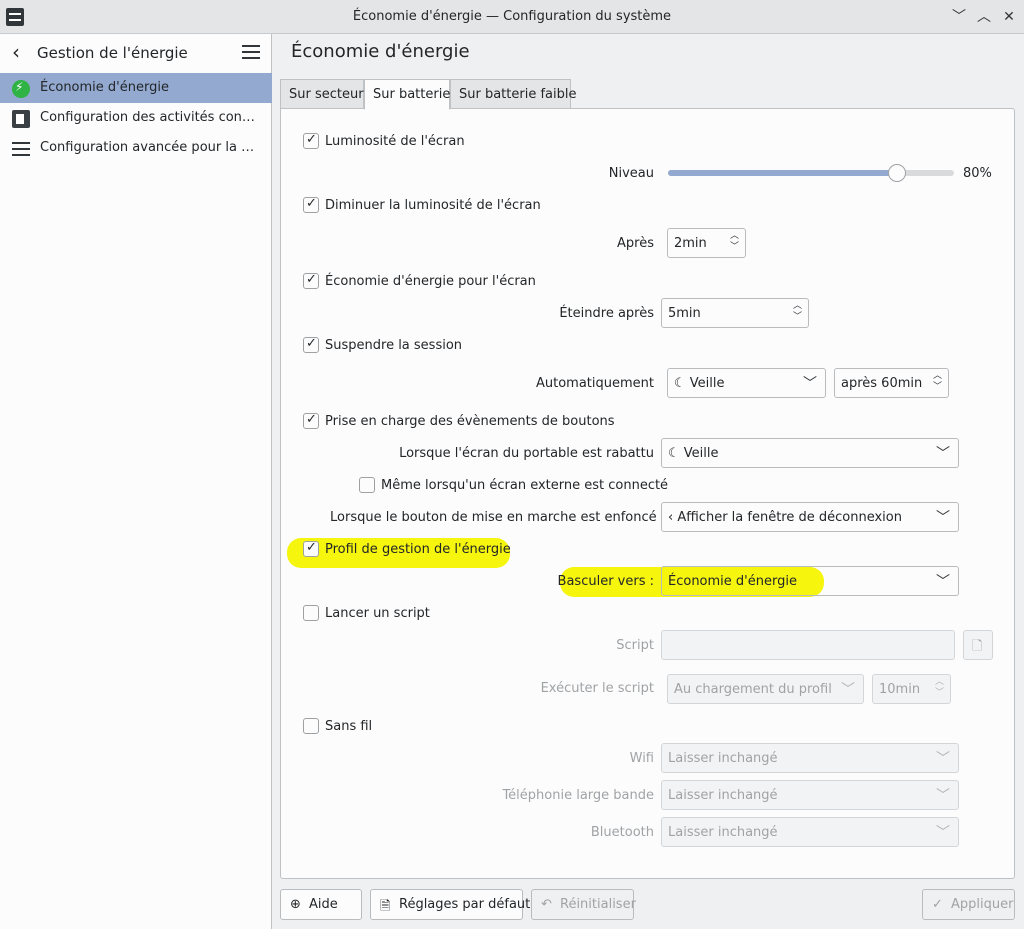 This screenshot has width=1024, height=929. What do you see at coordinates (896, 173) in the screenshot?
I see `brightness-slider-handle` at bounding box center [896, 173].